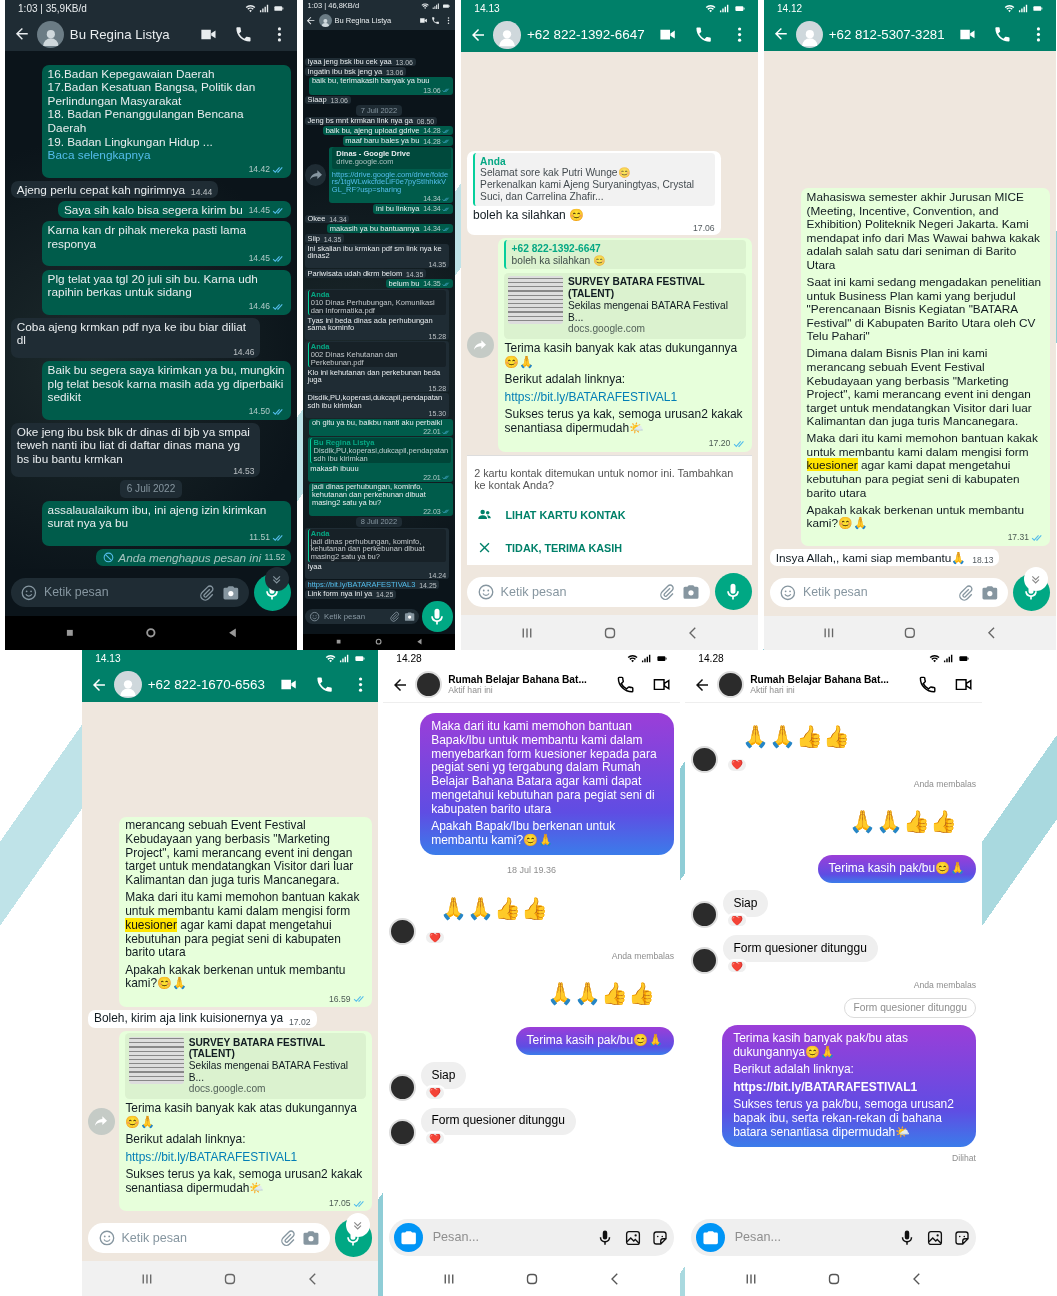 The image size is (1057, 1296). What do you see at coordinates (240, 853) in the screenshot?
I see `message-text: merancang sebuah Event Festival Kebudayaan yang berbasis "Marketing Project", kami merancang event ini dengan target untuk mendatangkan Visitor dari luar Kalimantan dan juga turis Mancanegara.` at bounding box center [240, 853].